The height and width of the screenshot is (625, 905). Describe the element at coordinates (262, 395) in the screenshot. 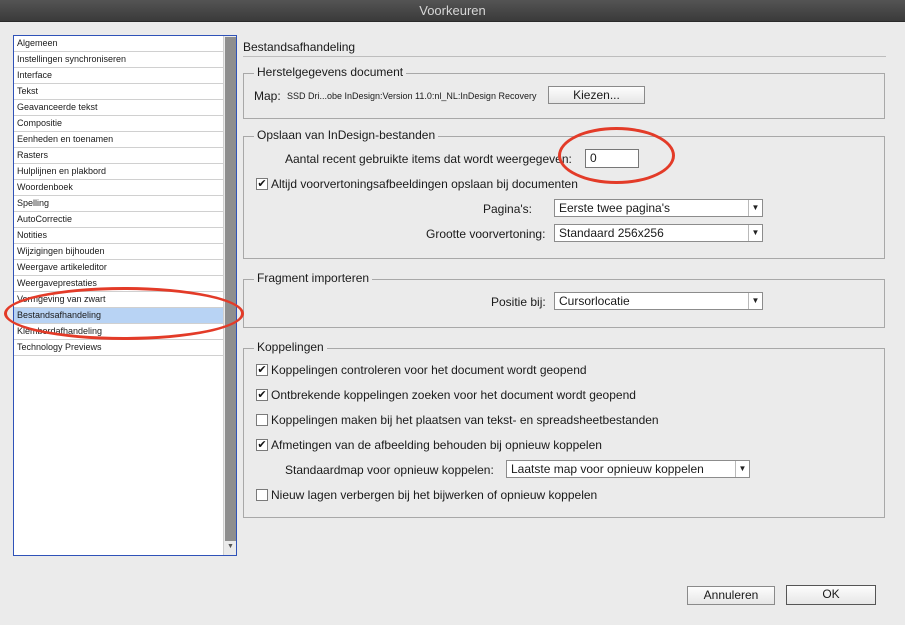

I see `find-missing-links-checkbox: ✔` at that location.